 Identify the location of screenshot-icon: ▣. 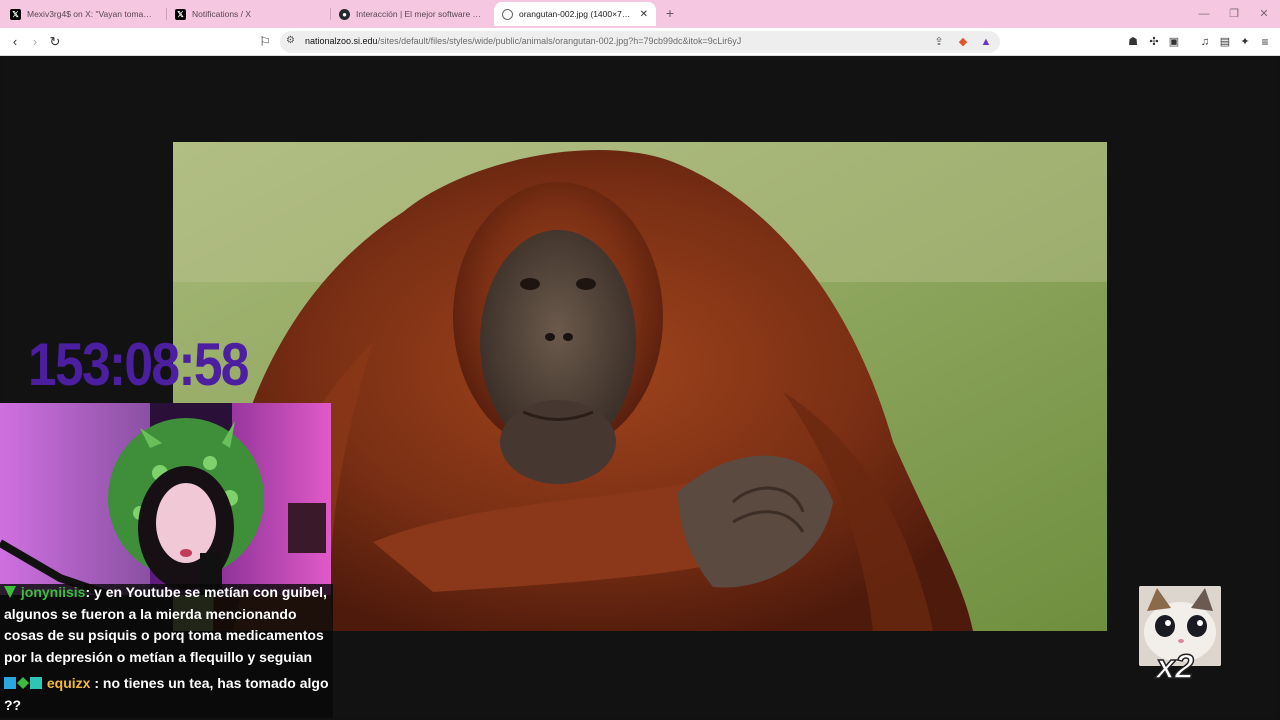
(1174, 42).